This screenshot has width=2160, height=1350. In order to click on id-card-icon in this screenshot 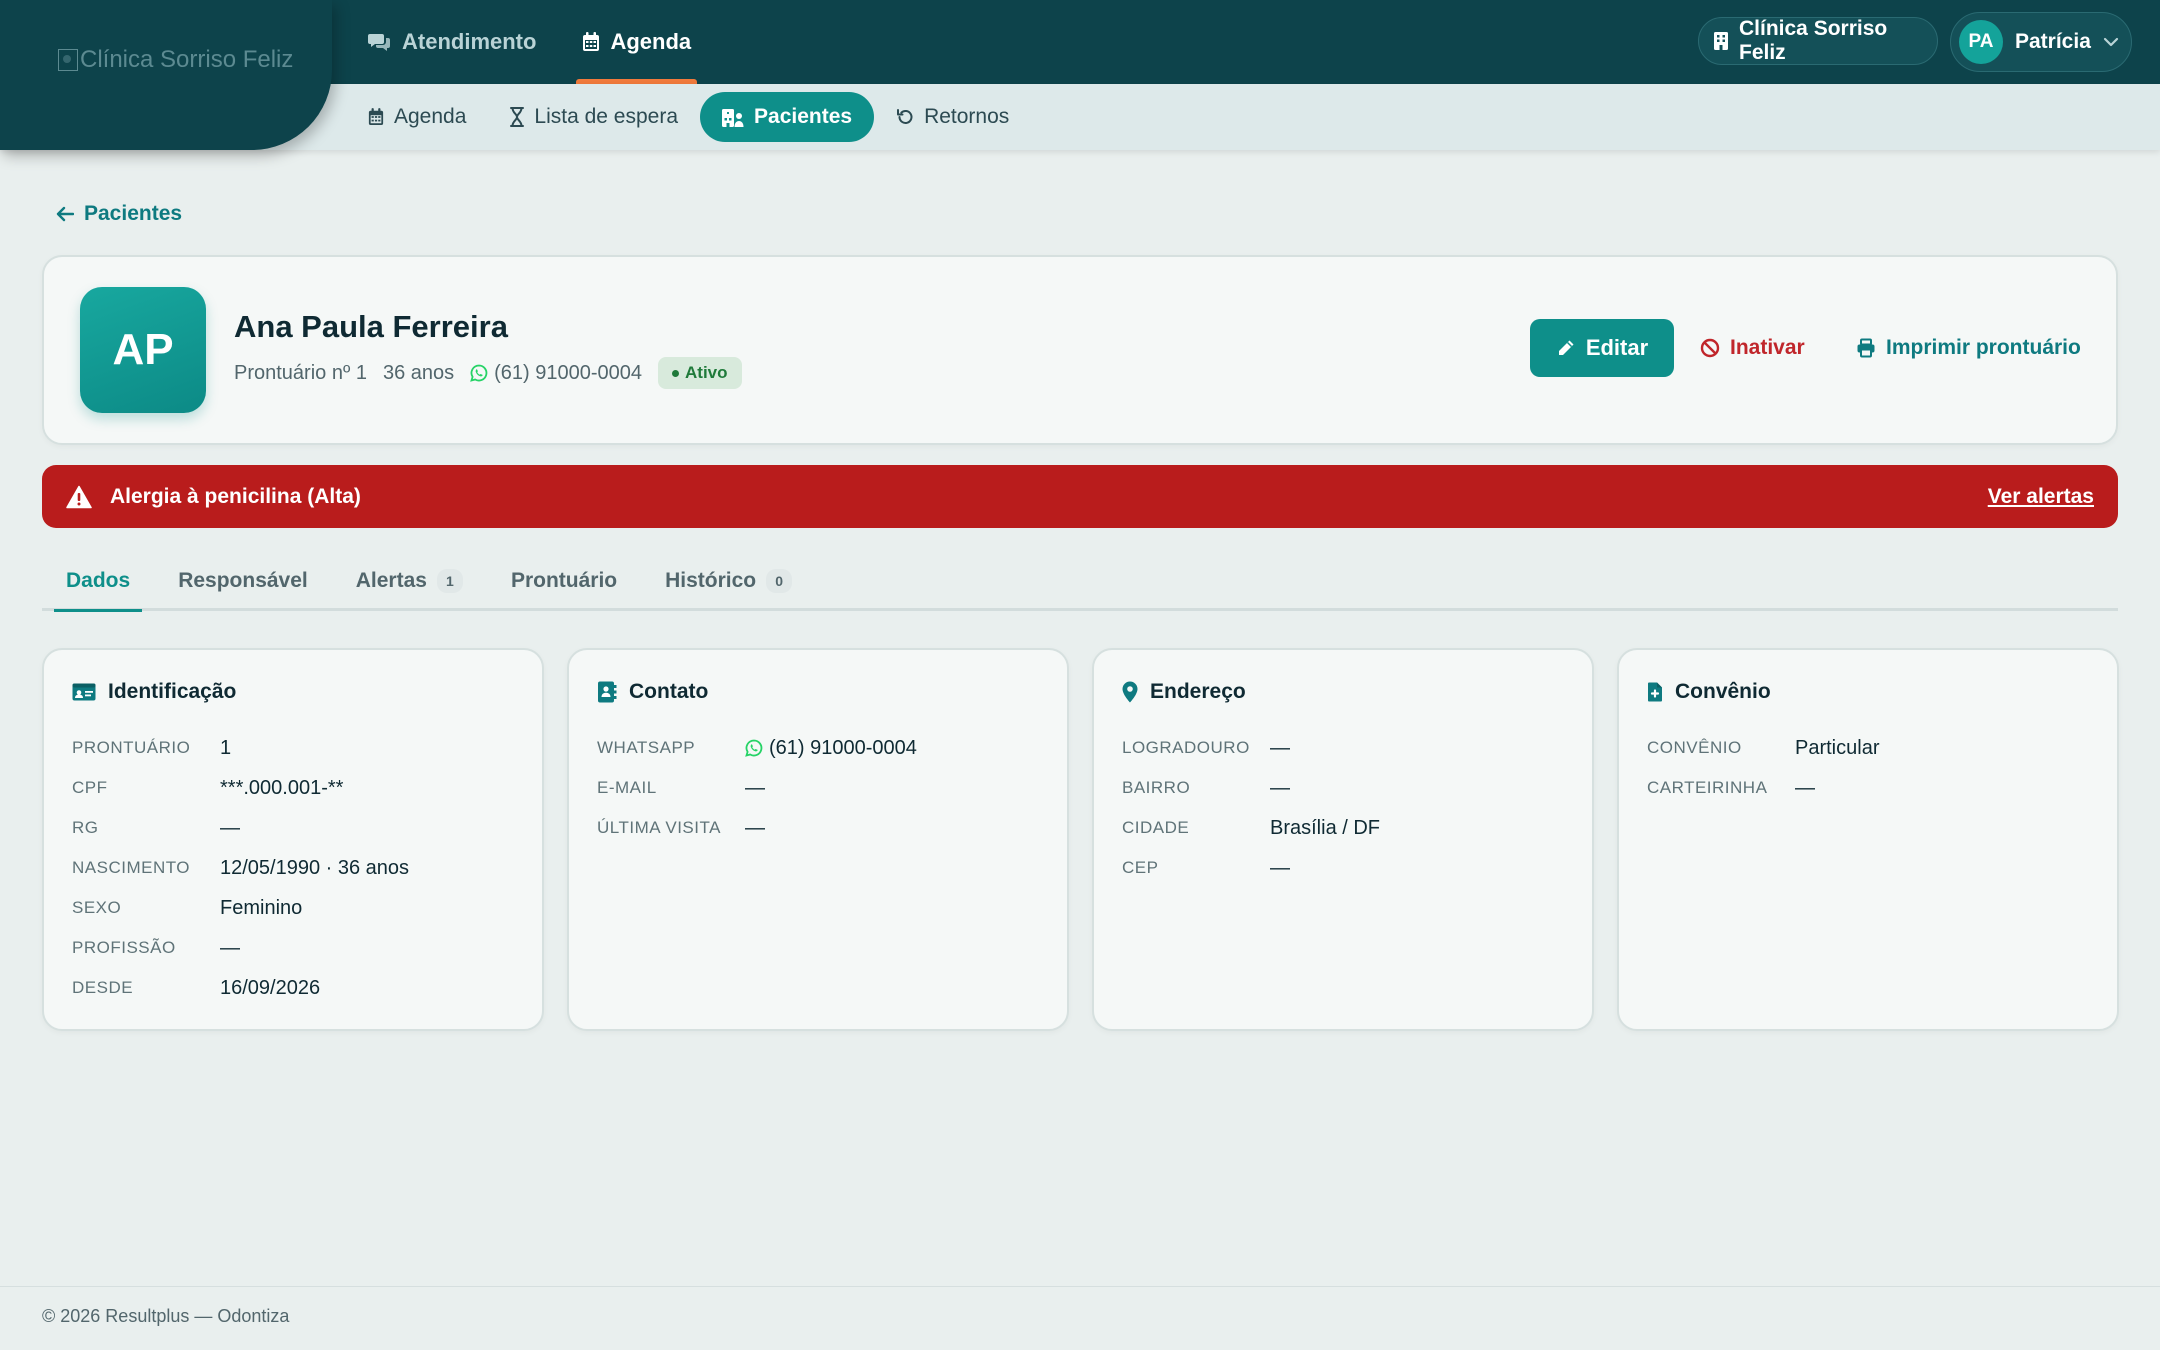, I will do `click(84, 692)`.